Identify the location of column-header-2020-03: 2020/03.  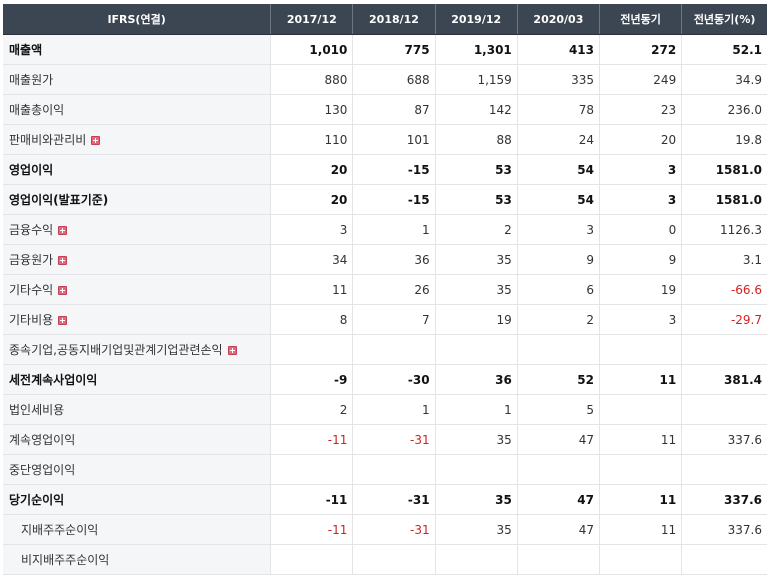
(559, 19).